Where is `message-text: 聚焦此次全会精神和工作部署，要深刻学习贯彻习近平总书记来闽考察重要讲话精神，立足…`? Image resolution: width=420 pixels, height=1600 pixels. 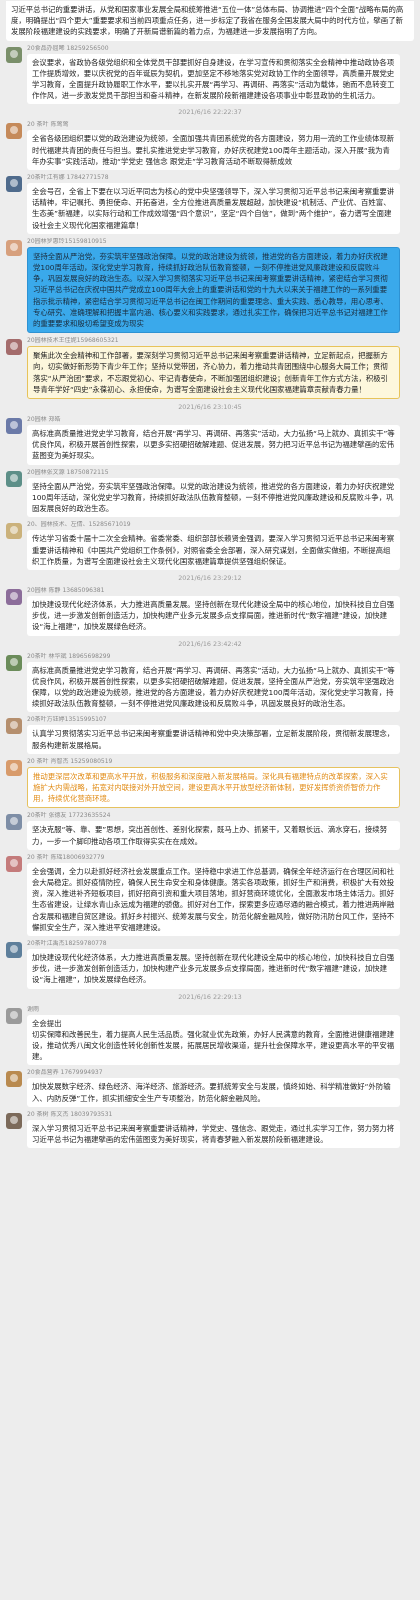
message-text: 聚焦此次全会精神和工作部署，要深刻学习贯彻习近平总书记来闽考察重要讲话精神，立足… is located at coordinates (211, 372).